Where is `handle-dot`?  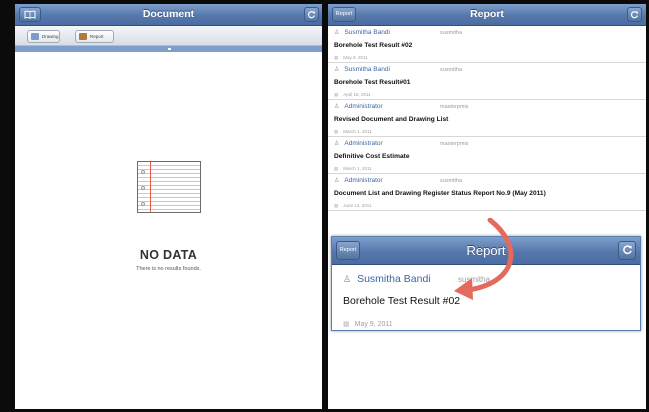 handle-dot is located at coordinates (169, 49).